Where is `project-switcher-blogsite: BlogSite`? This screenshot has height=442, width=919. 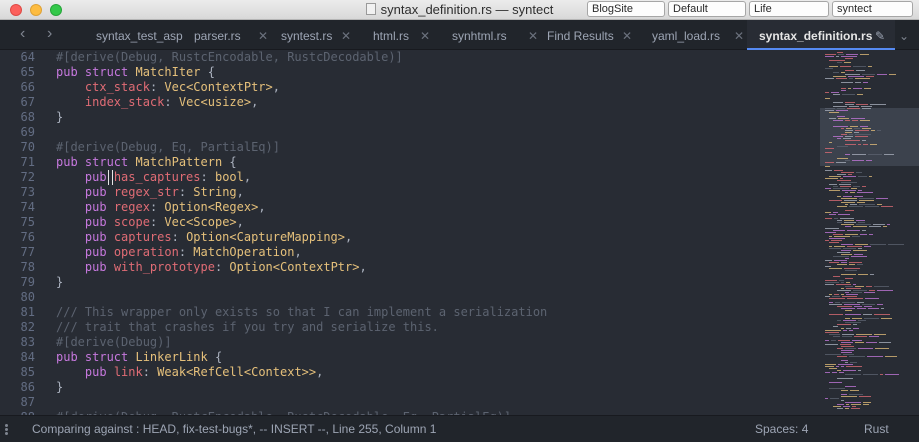 project-switcher-blogsite: BlogSite is located at coordinates (626, 9).